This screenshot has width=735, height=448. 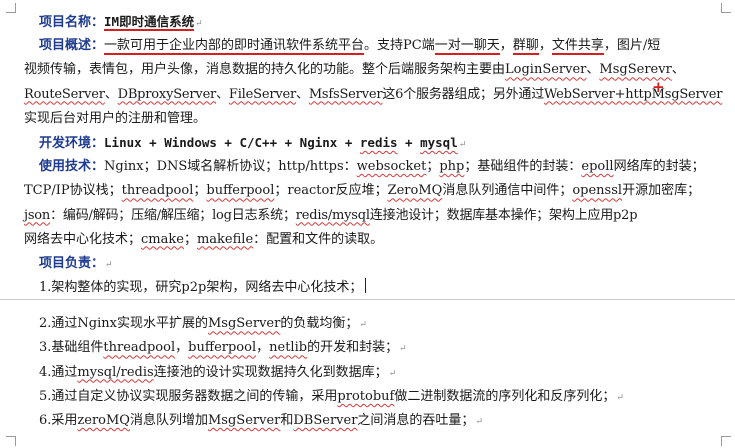 What do you see at coordinates (463, 94) in the screenshot?
I see `overview-text: 这6个服务器组成；另外通过` at bounding box center [463, 94].